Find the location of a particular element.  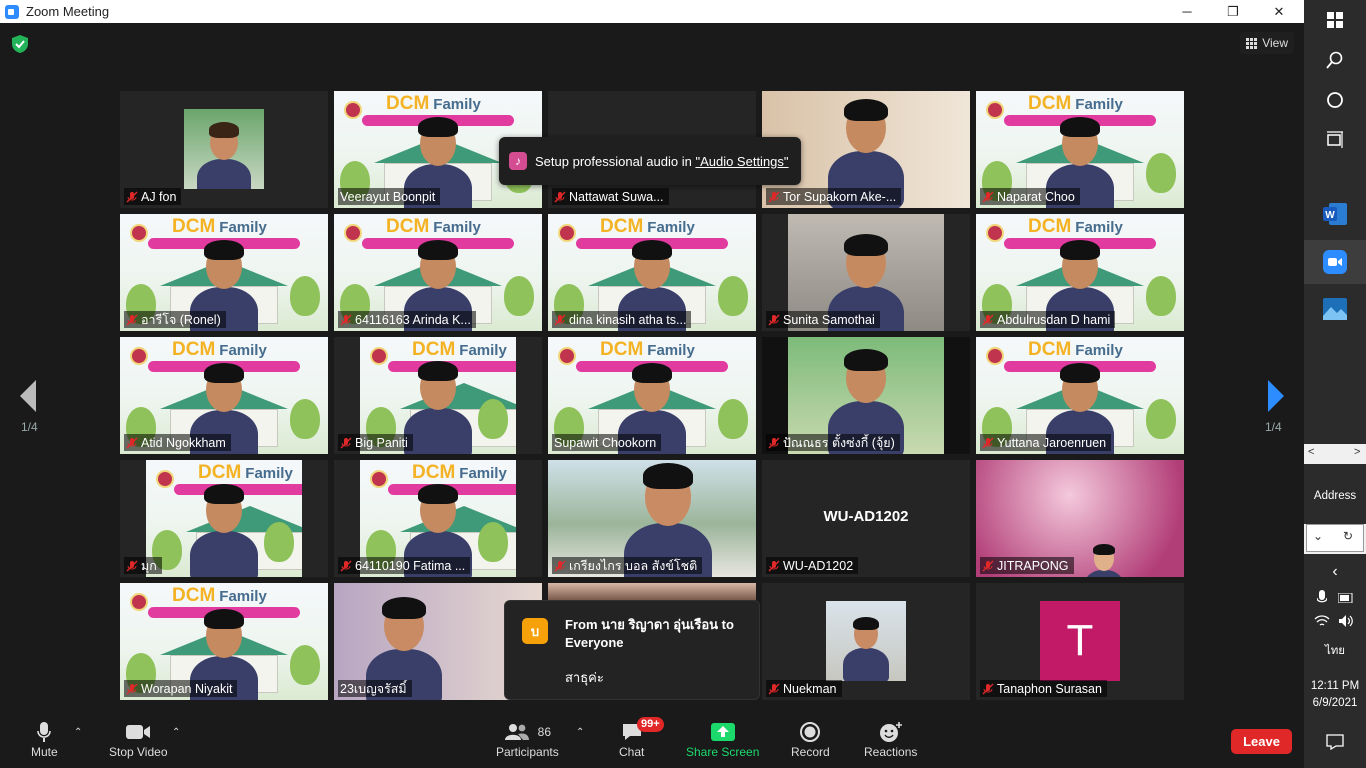

participant-tile: DCM Family Yuttana Jaroenruen is located at coordinates (1080, 395).